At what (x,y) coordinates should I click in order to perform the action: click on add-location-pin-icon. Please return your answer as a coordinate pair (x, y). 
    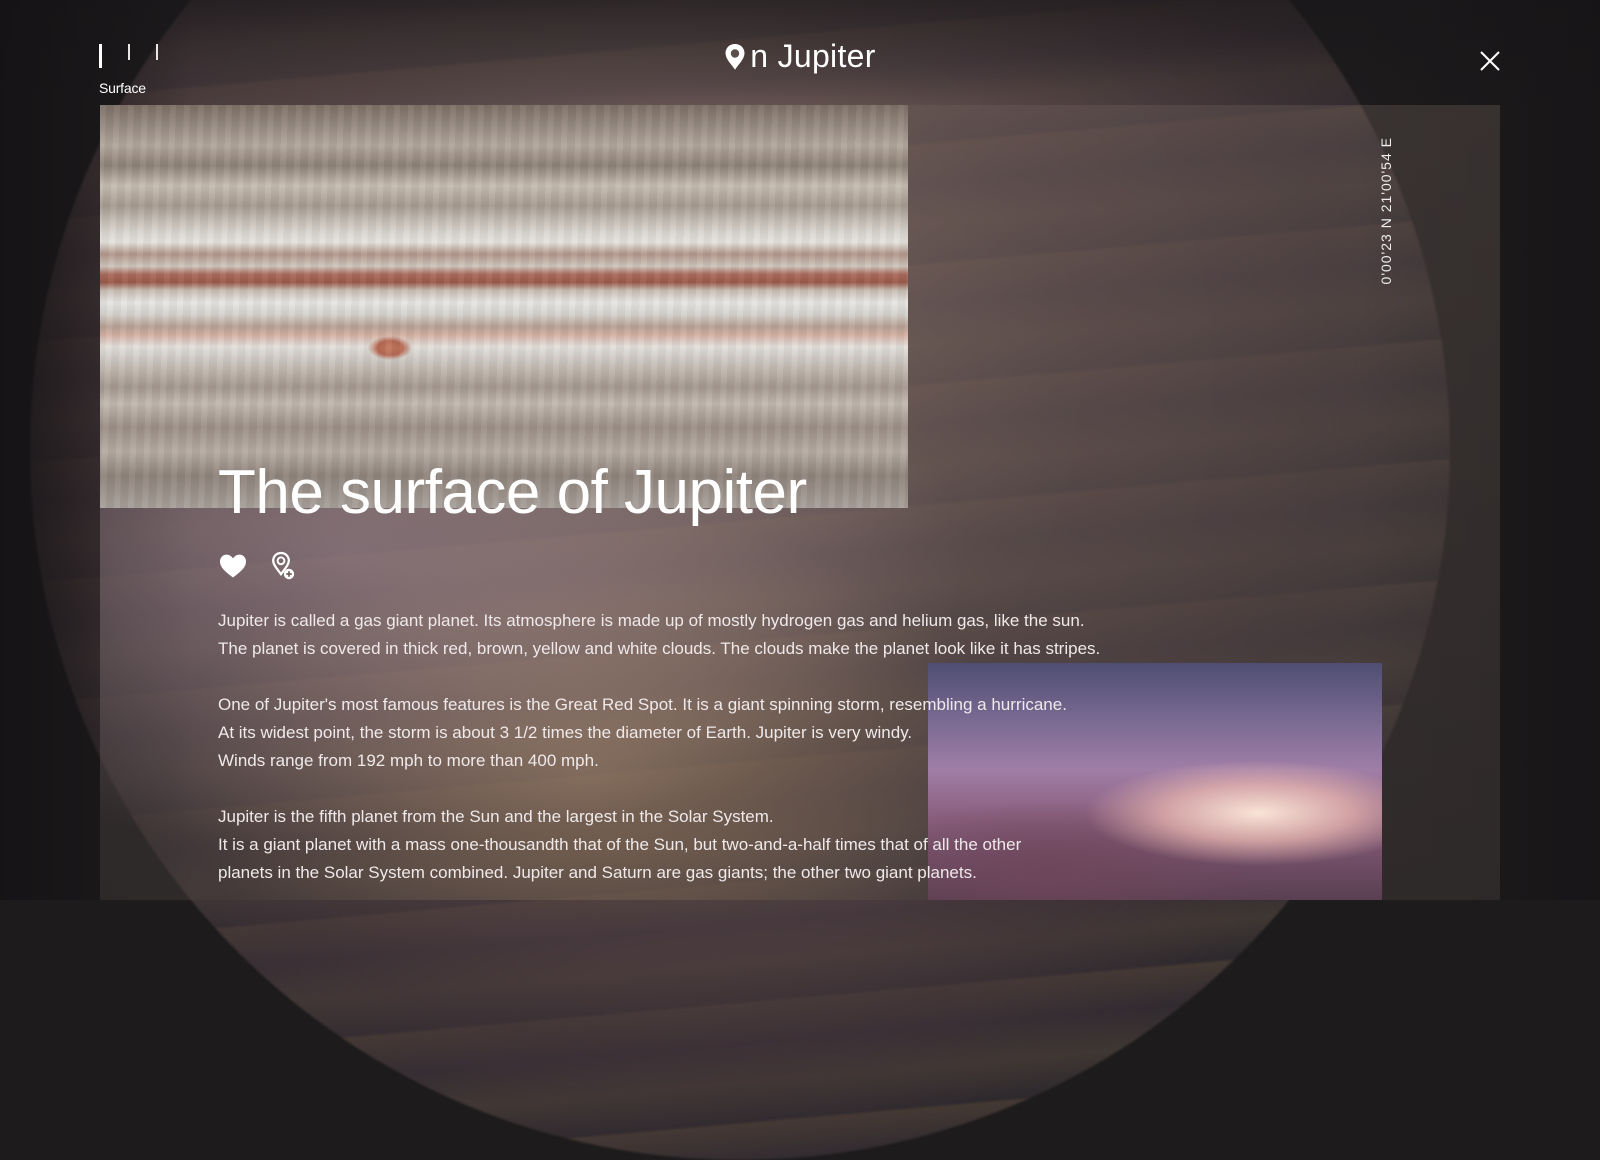
    Looking at the image, I should click on (283, 565).